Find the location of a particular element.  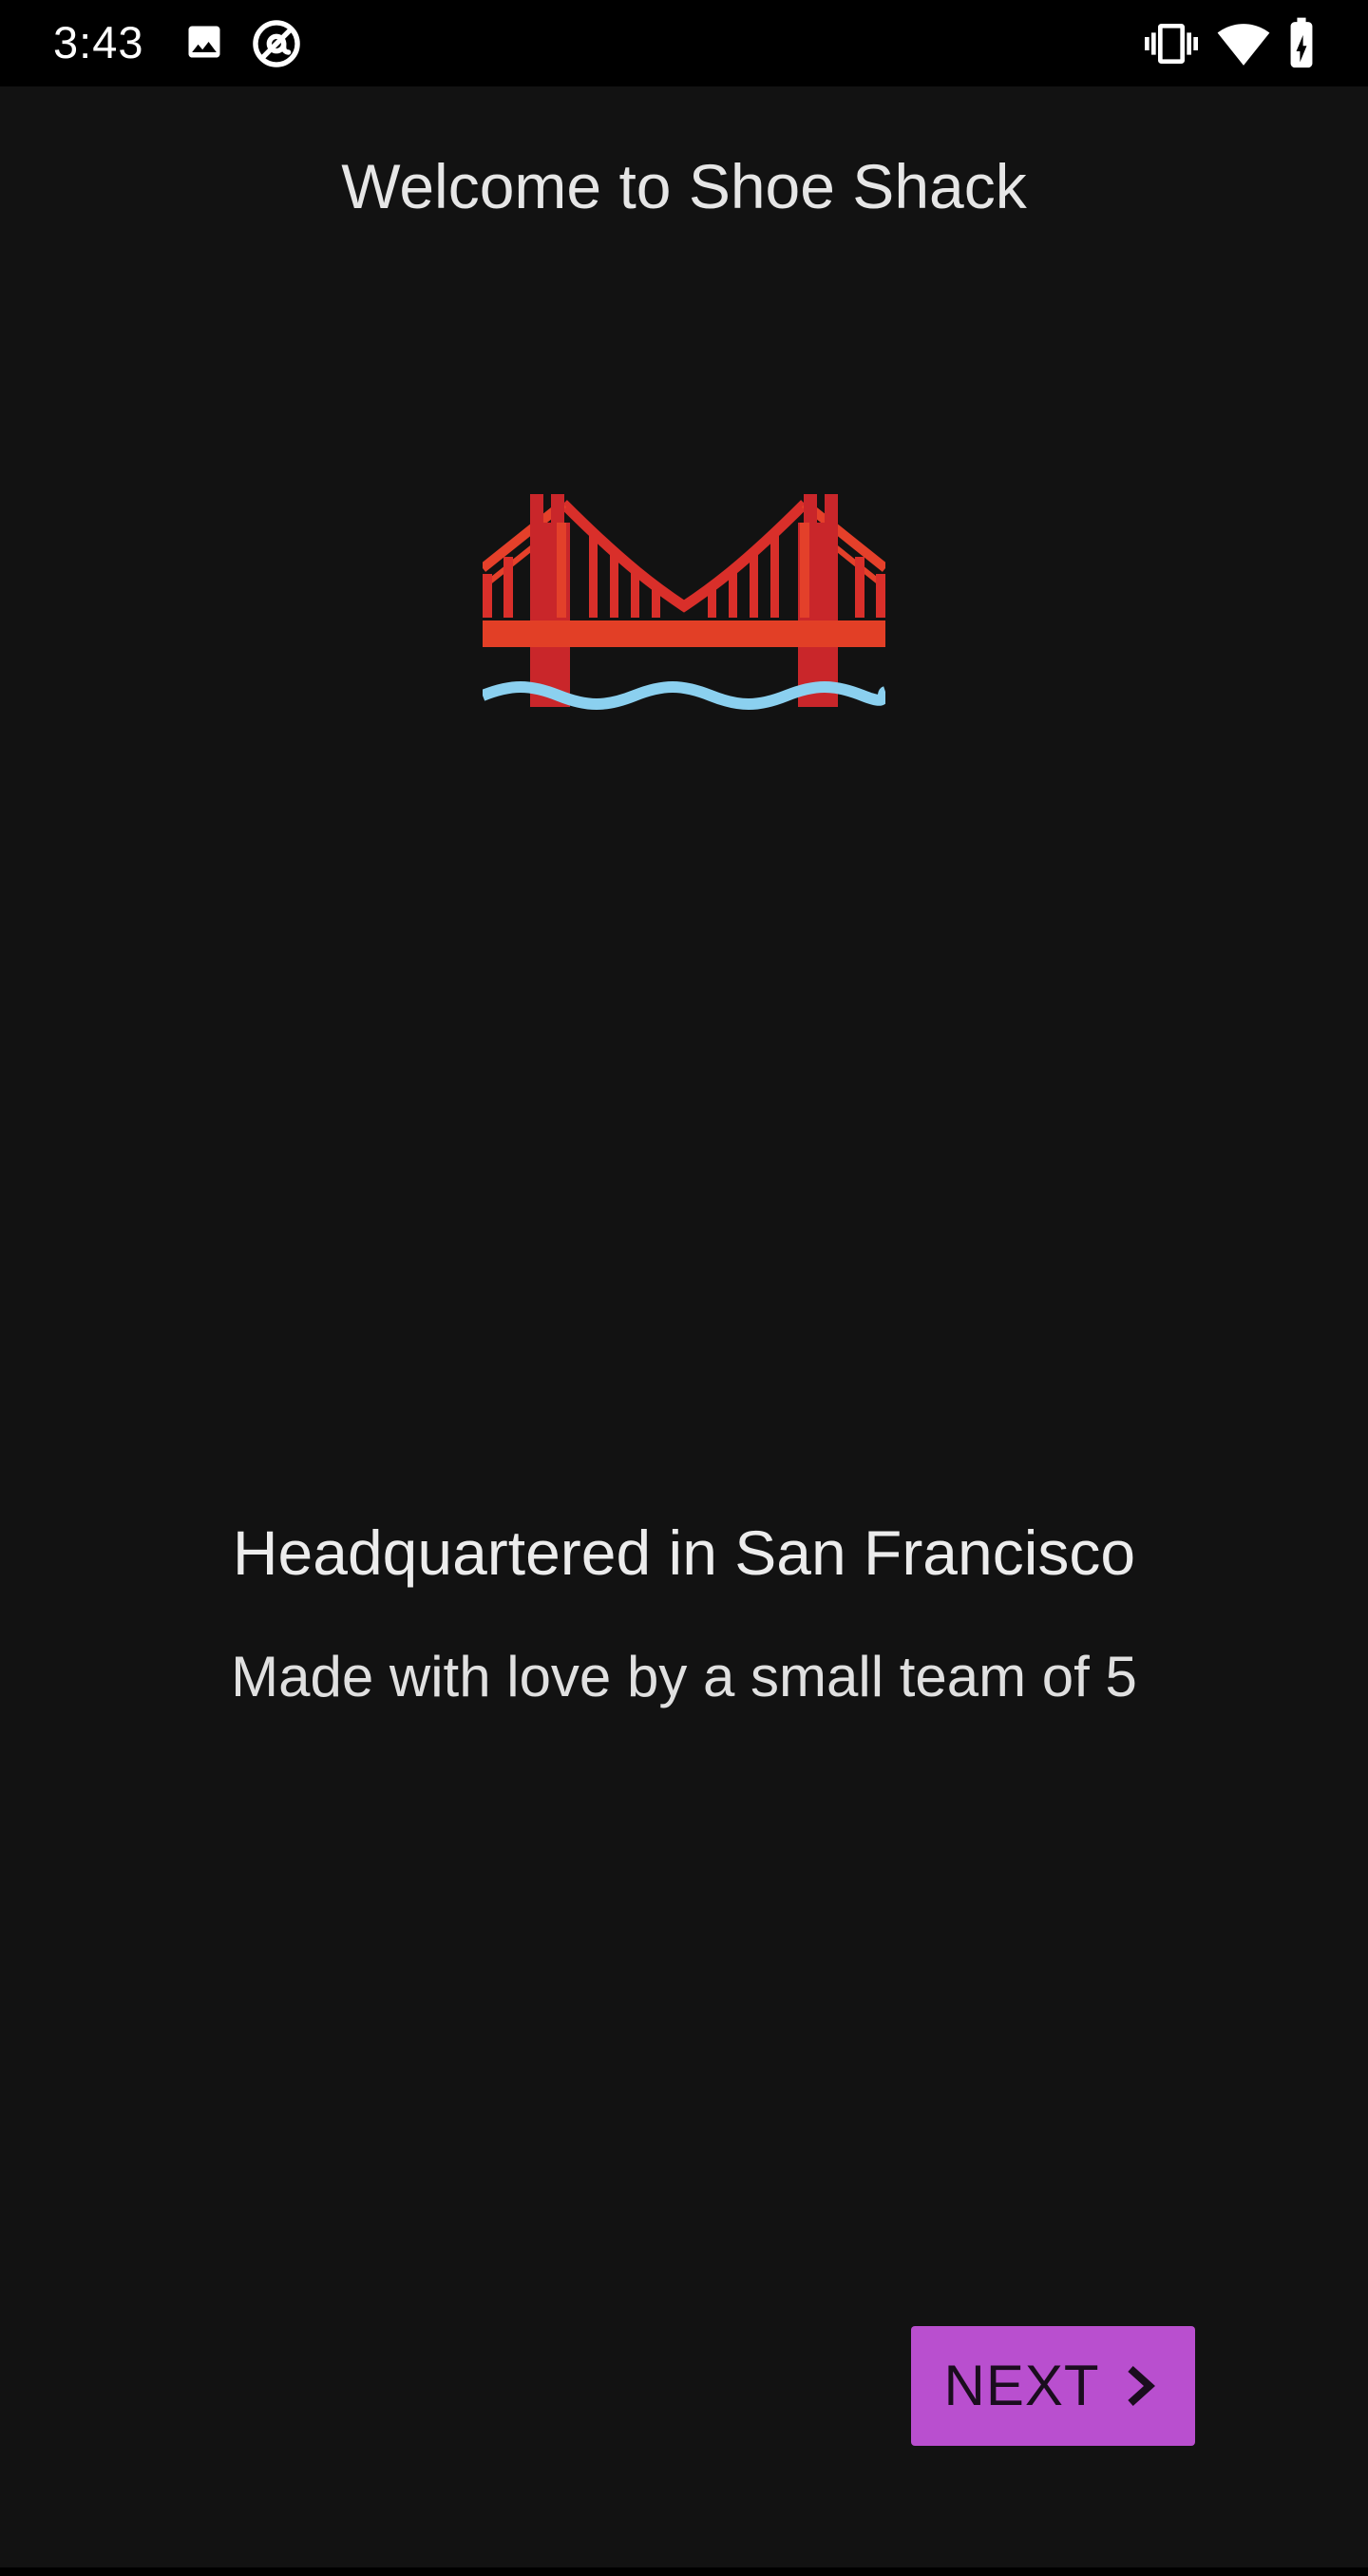

chevron-right-icon is located at coordinates (1141, 2386).